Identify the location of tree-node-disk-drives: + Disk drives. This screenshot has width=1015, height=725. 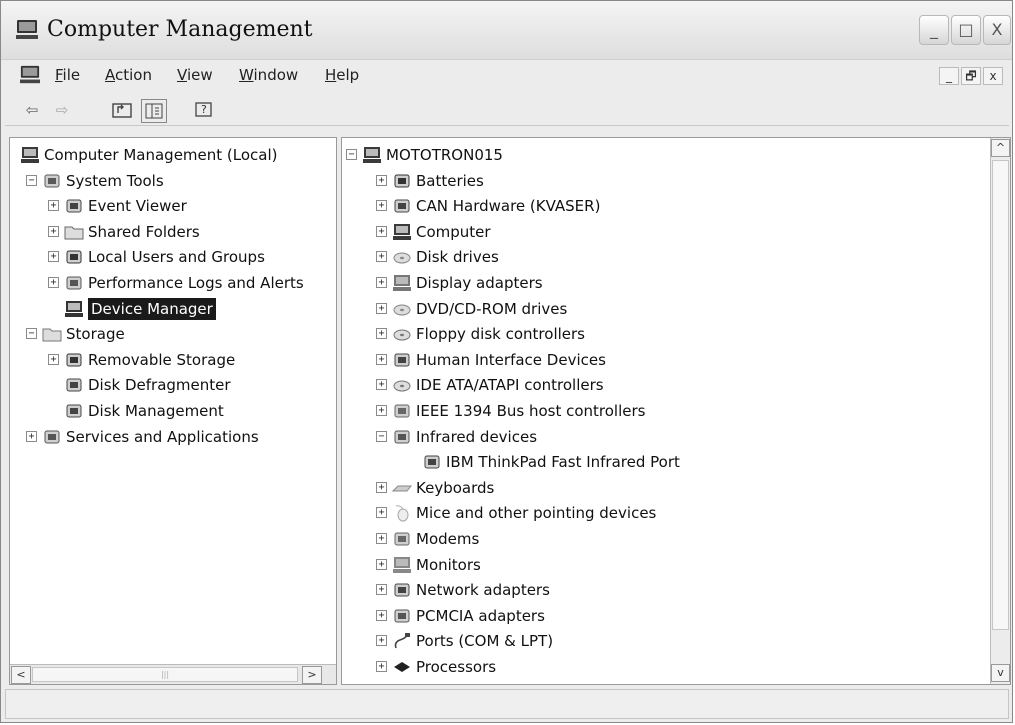
(665, 257).